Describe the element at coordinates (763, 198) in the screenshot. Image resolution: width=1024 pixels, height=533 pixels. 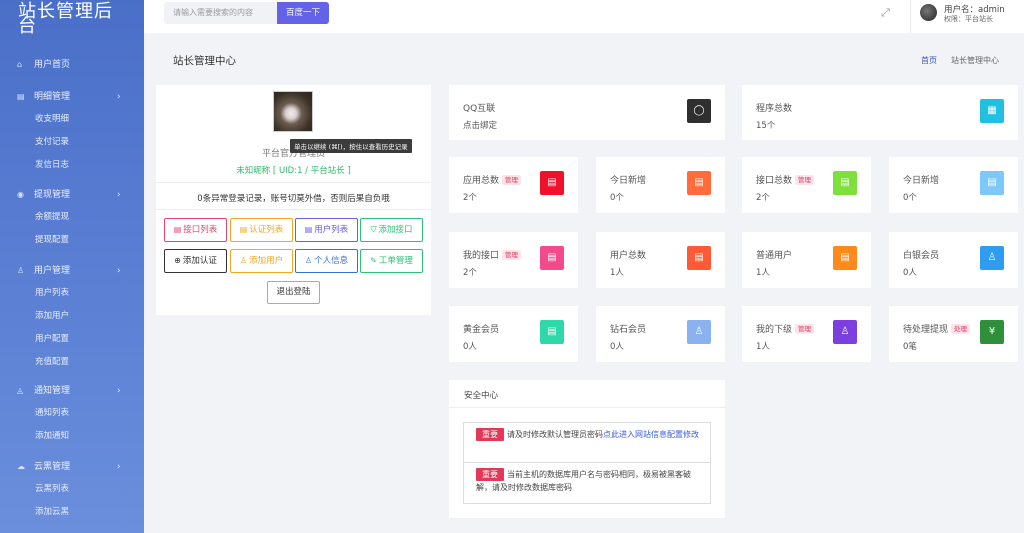
I see `stat-value: 2个` at that location.